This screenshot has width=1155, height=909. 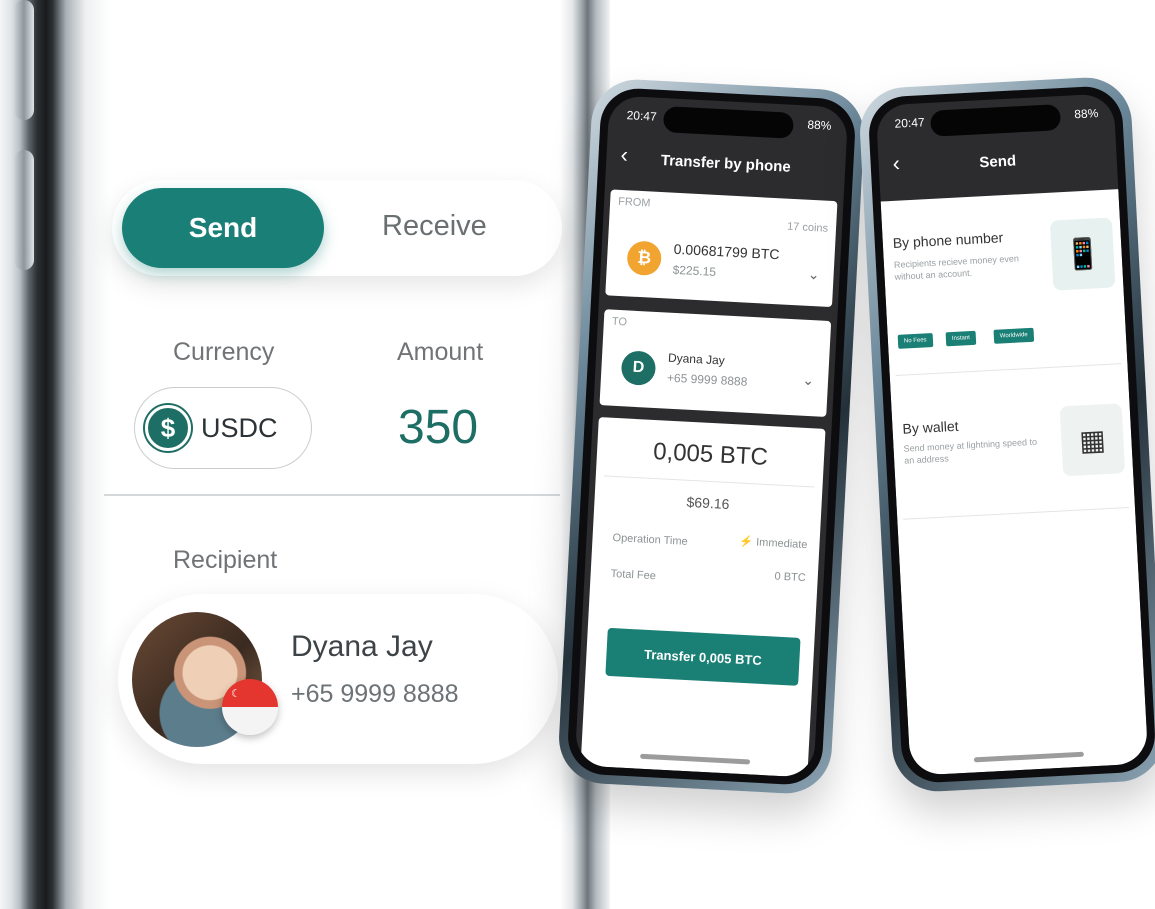 I want to click on total-fee-value: 0 BTC, so click(x=790, y=577).